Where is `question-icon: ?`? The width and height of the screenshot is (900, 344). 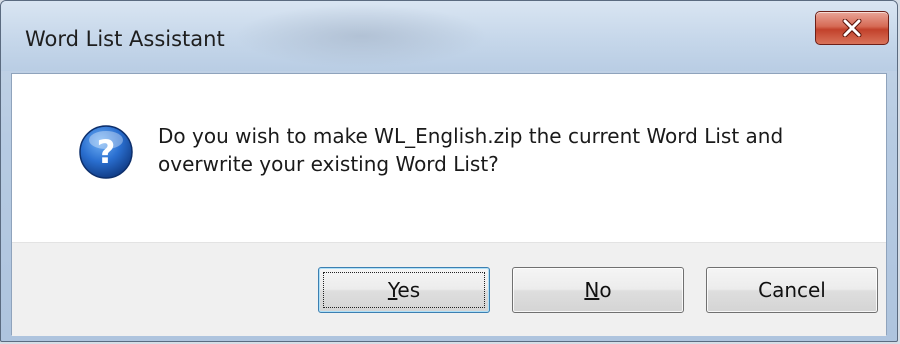 question-icon: ? is located at coordinates (106, 152).